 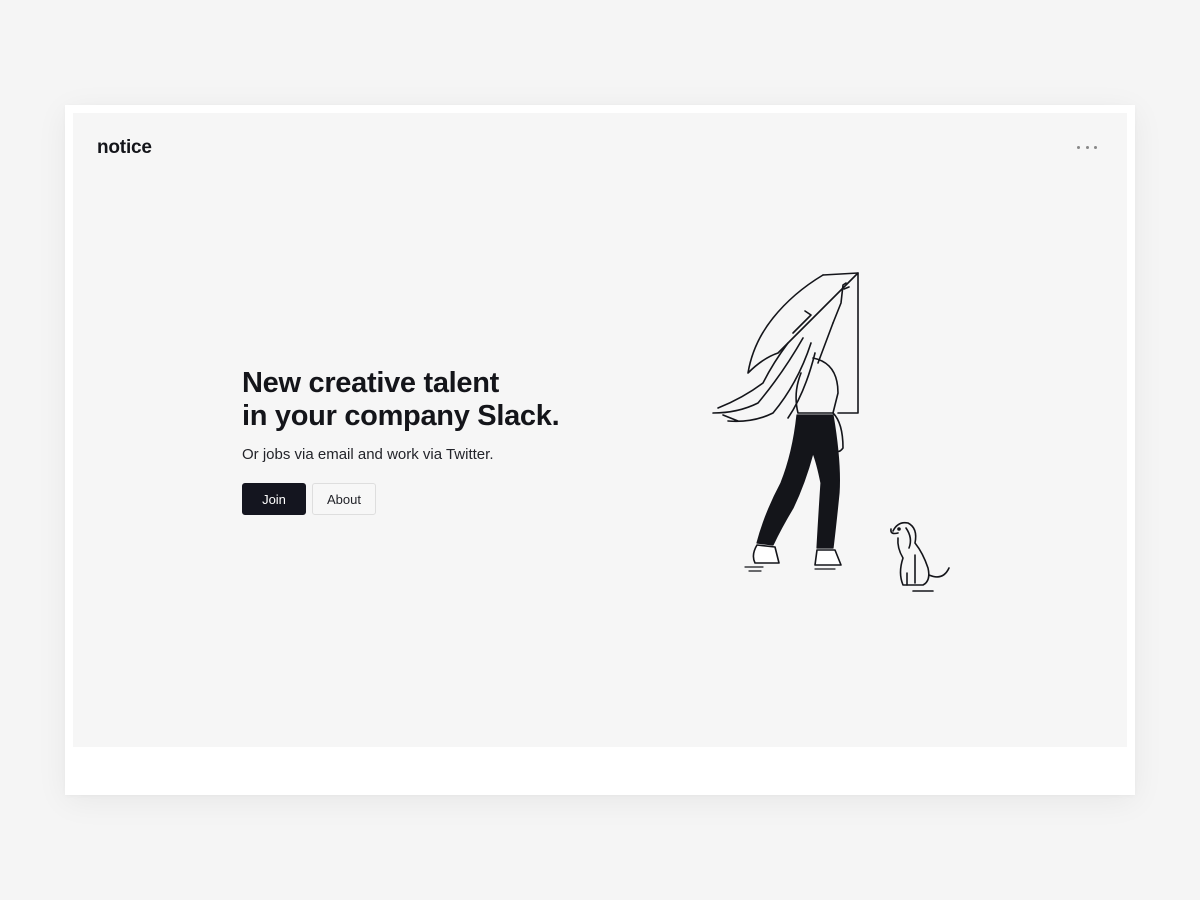 What do you see at coordinates (798, 481) in the screenshot?
I see `legs` at bounding box center [798, 481].